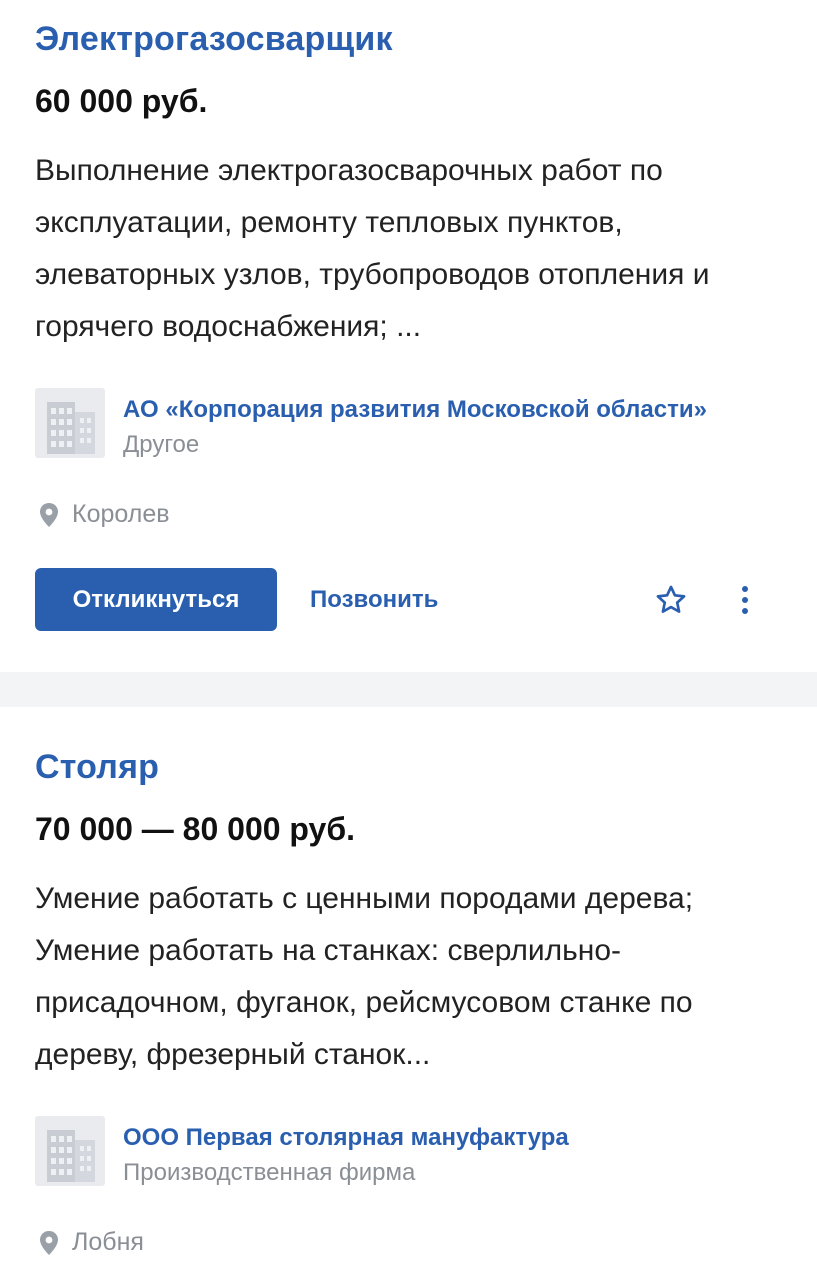  I want to click on location: Лобня, so click(91, 1242).